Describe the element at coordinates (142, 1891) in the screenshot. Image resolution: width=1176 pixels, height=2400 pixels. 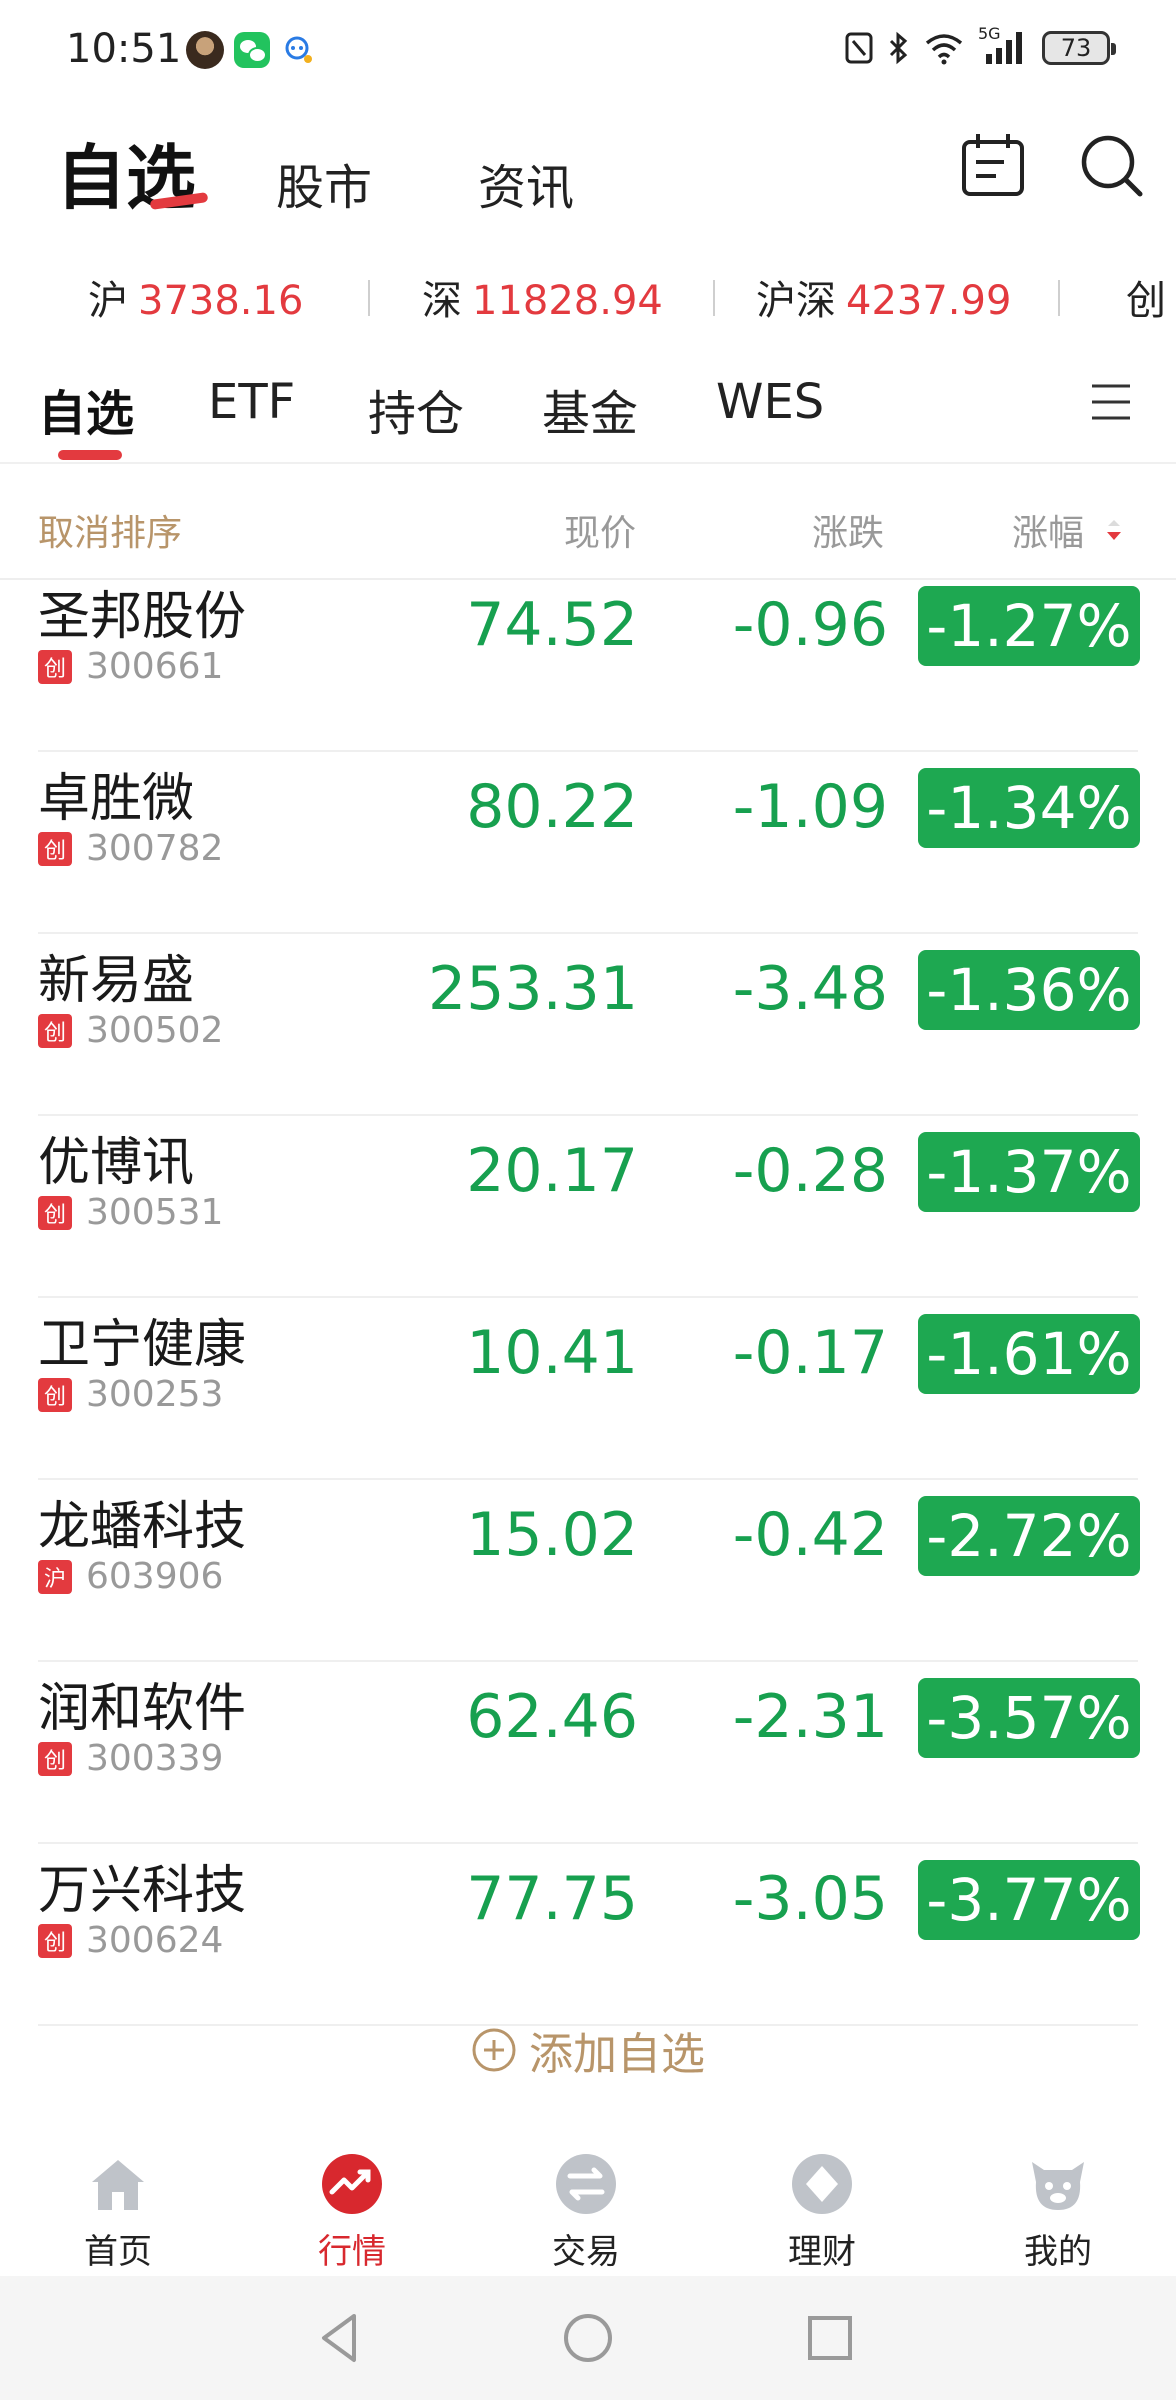
I see `stock-name: 万兴科技` at that location.